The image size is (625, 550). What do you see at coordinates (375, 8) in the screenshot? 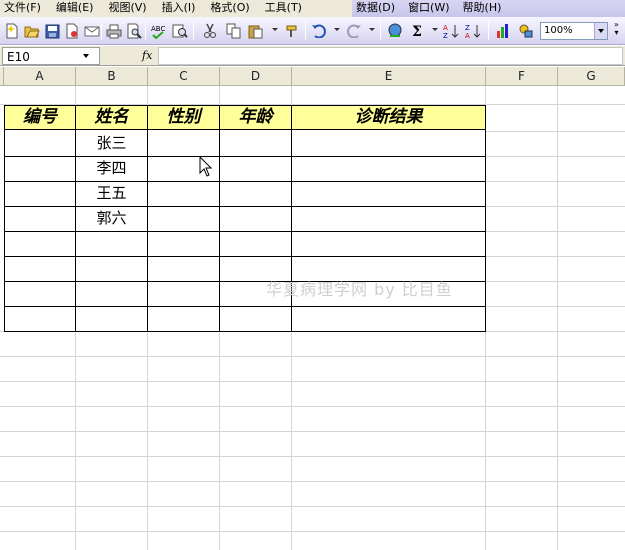
I see `menu-data: 数据(D)` at bounding box center [375, 8].